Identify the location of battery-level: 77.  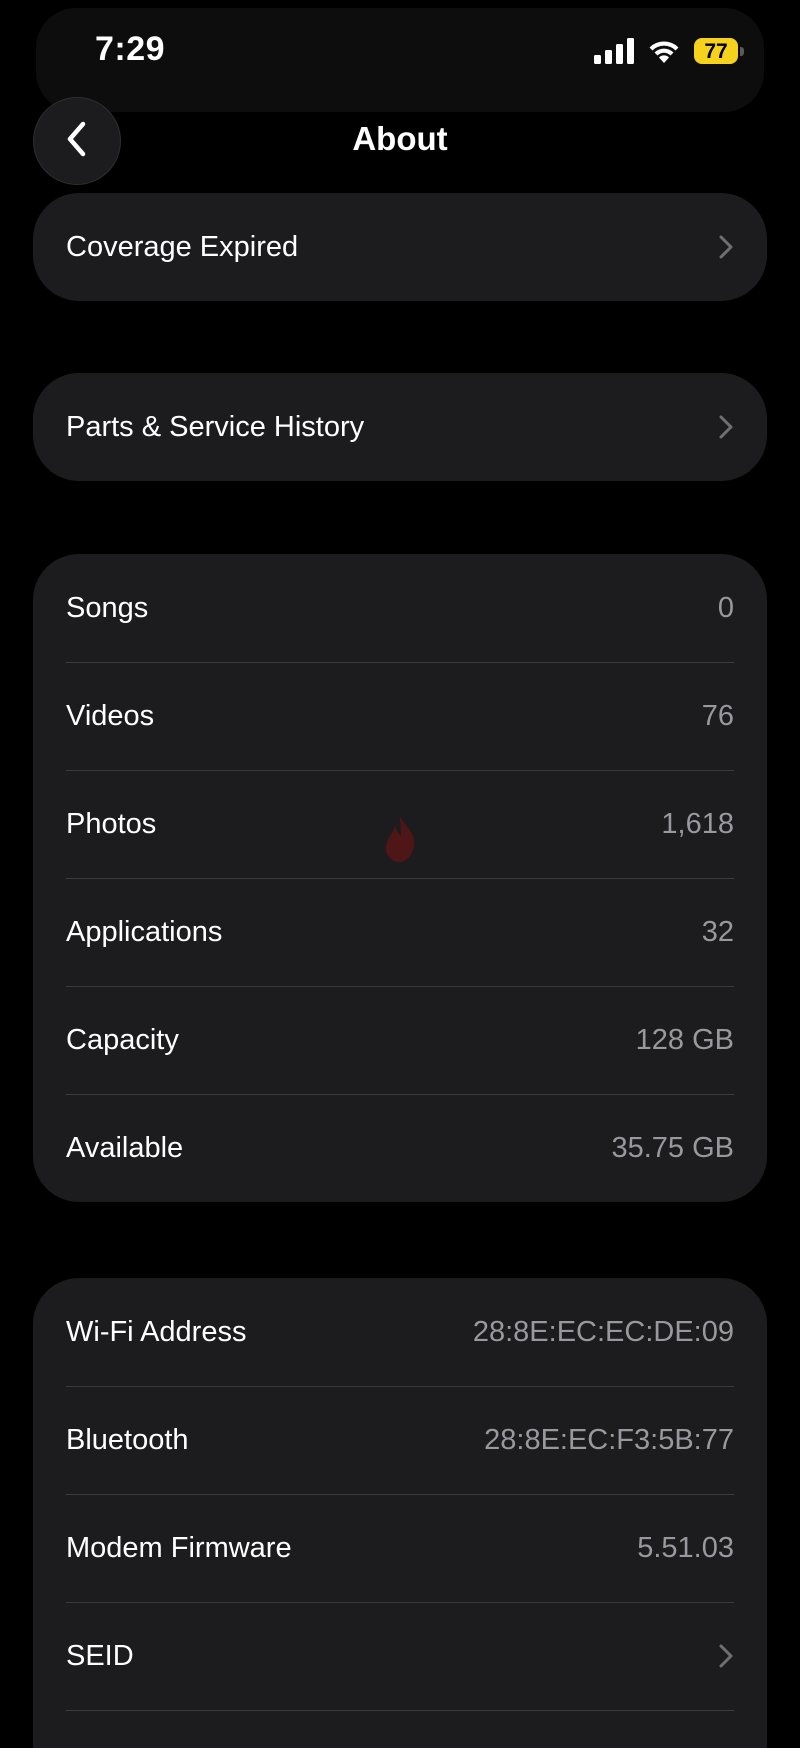
(716, 51).